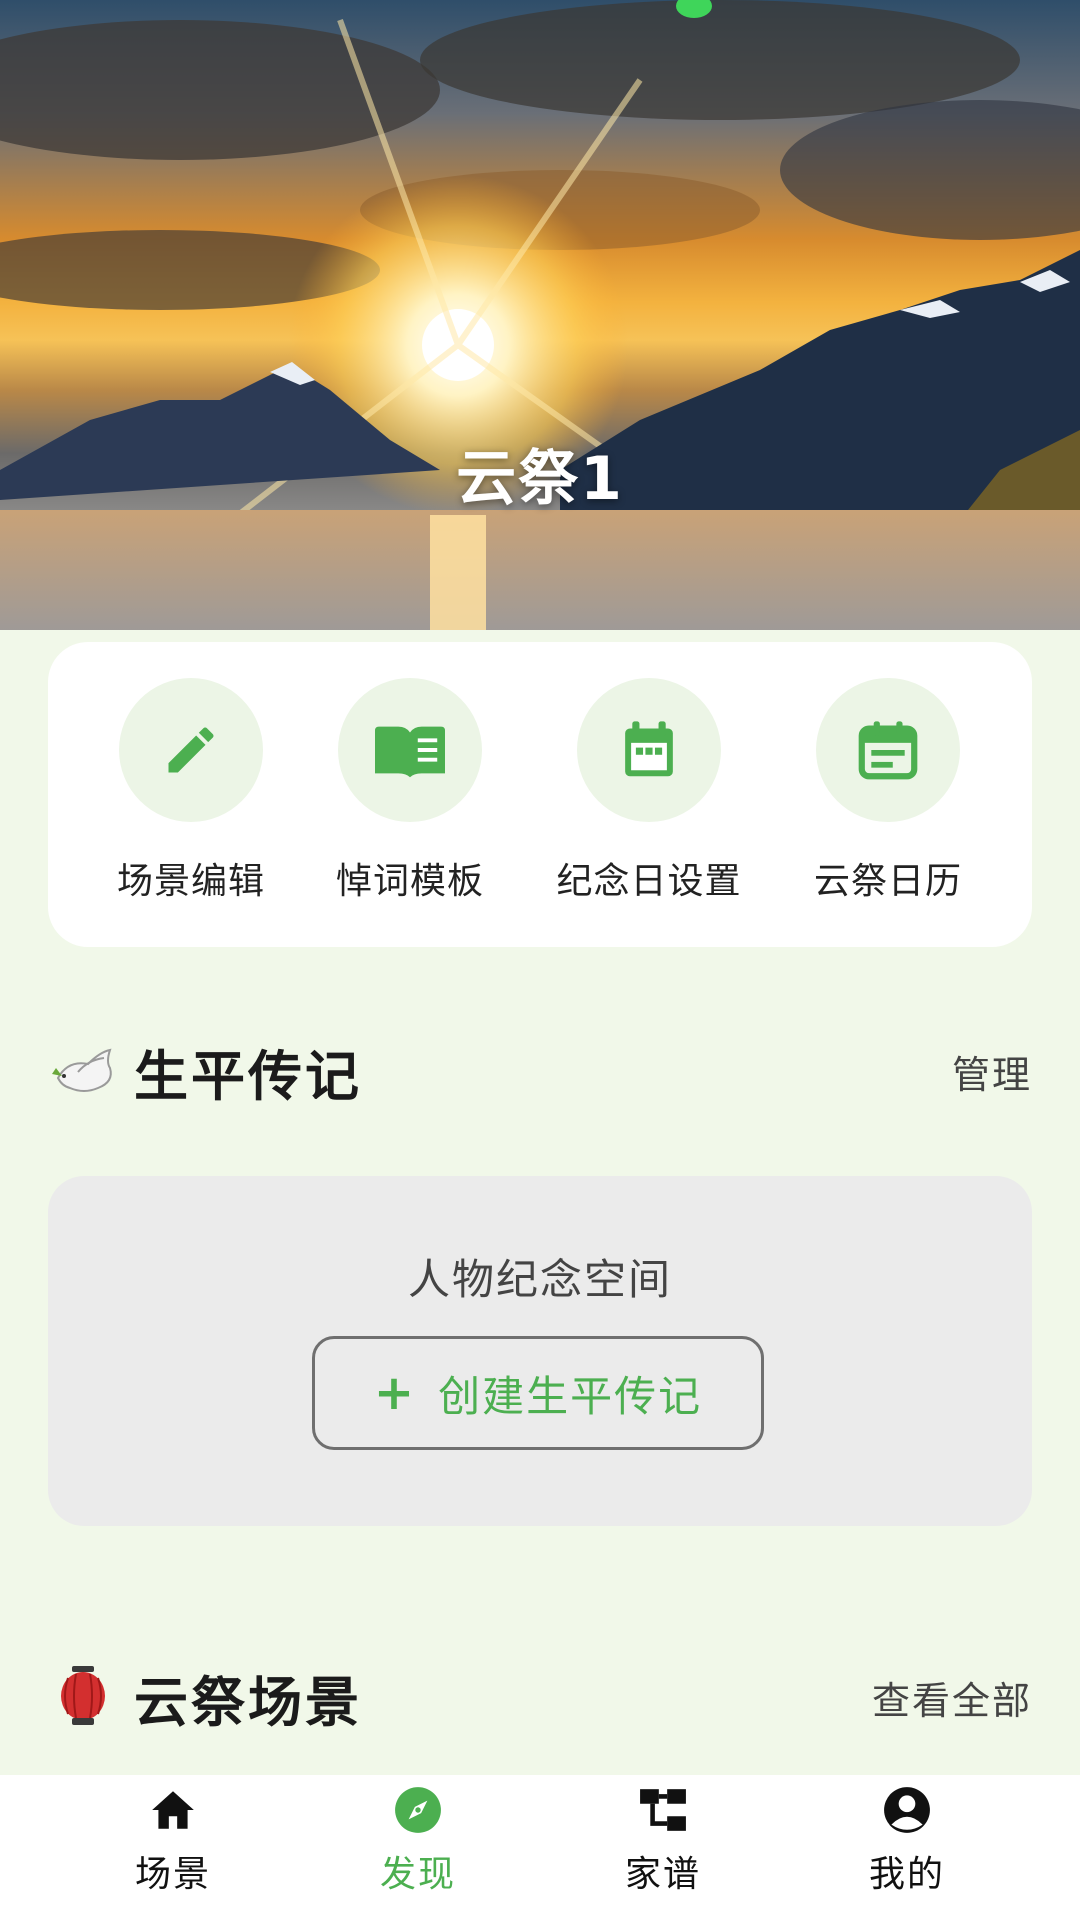  I want to click on book-icon, so click(410, 752).